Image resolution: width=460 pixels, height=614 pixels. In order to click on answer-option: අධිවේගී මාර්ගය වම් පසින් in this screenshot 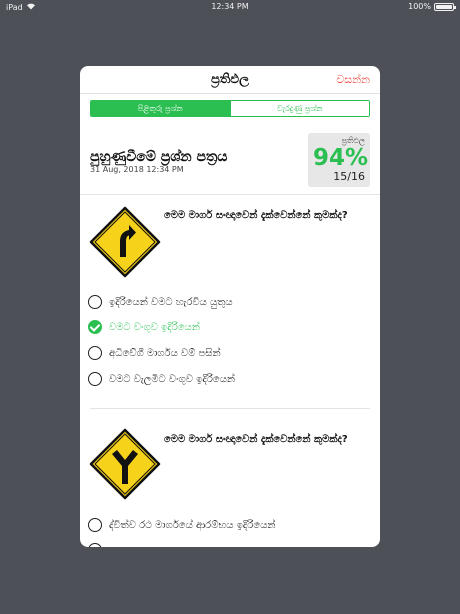, I will do `click(154, 353)`.